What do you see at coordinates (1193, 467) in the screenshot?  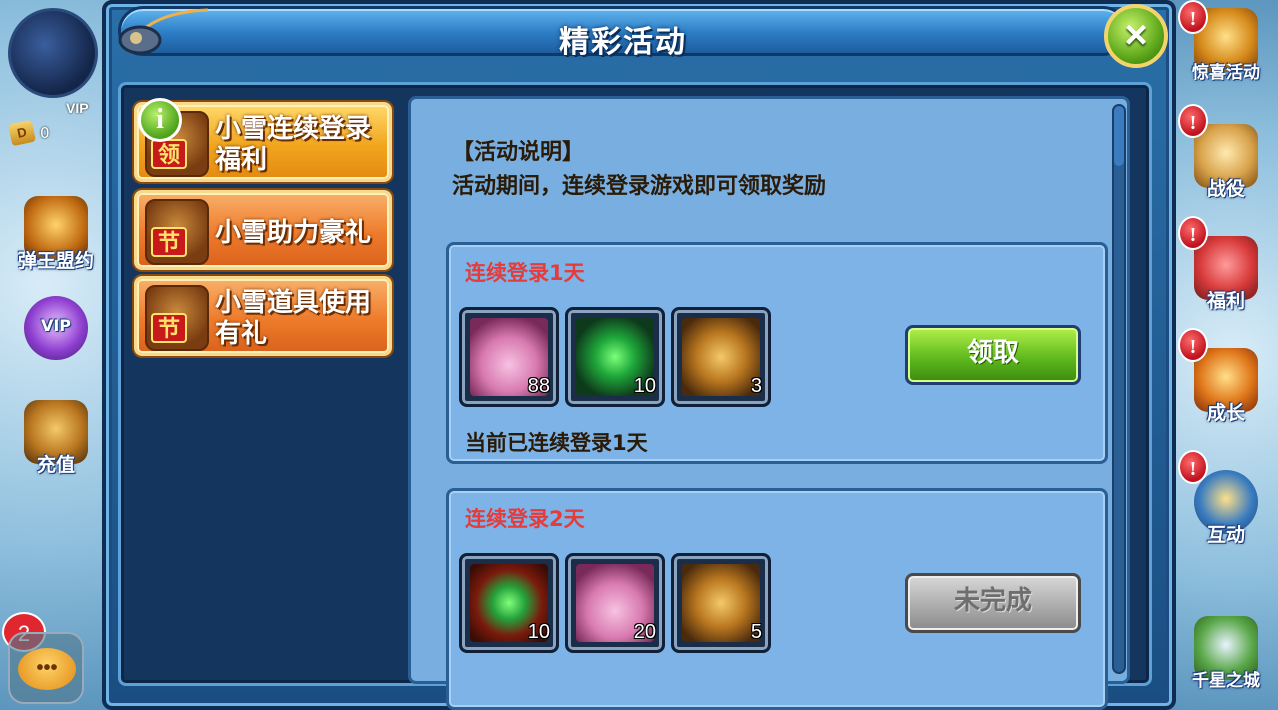 I see `alert-badge-interact: !` at bounding box center [1193, 467].